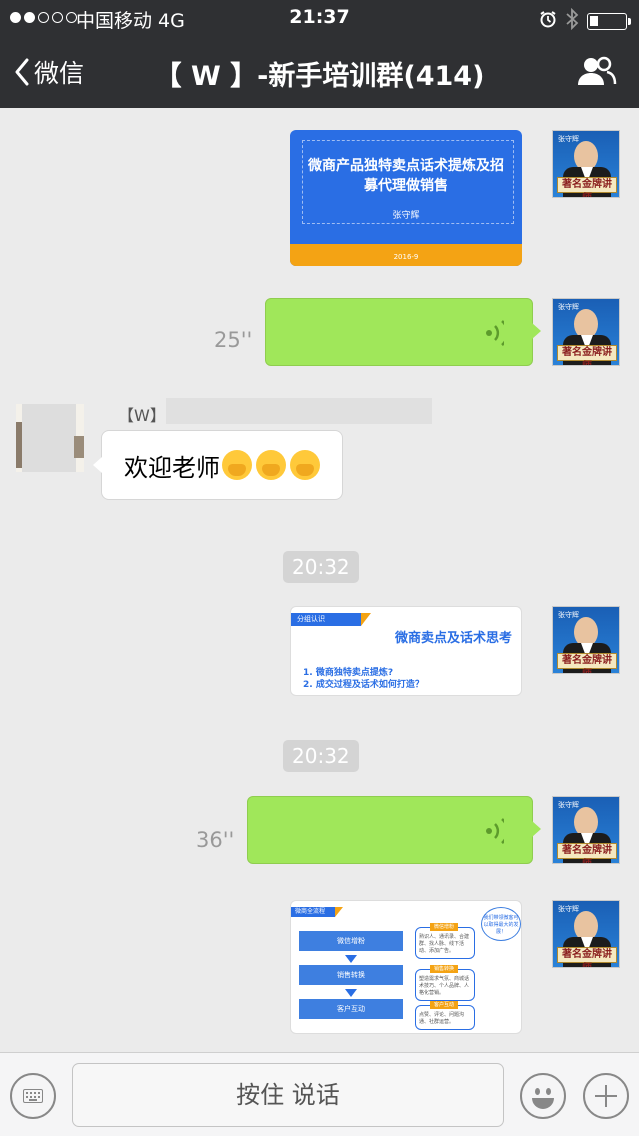 The height and width of the screenshot is (1136, 639). I want to click on chat-title: 【 W 】-新手培训群(414), so click(319, 76).